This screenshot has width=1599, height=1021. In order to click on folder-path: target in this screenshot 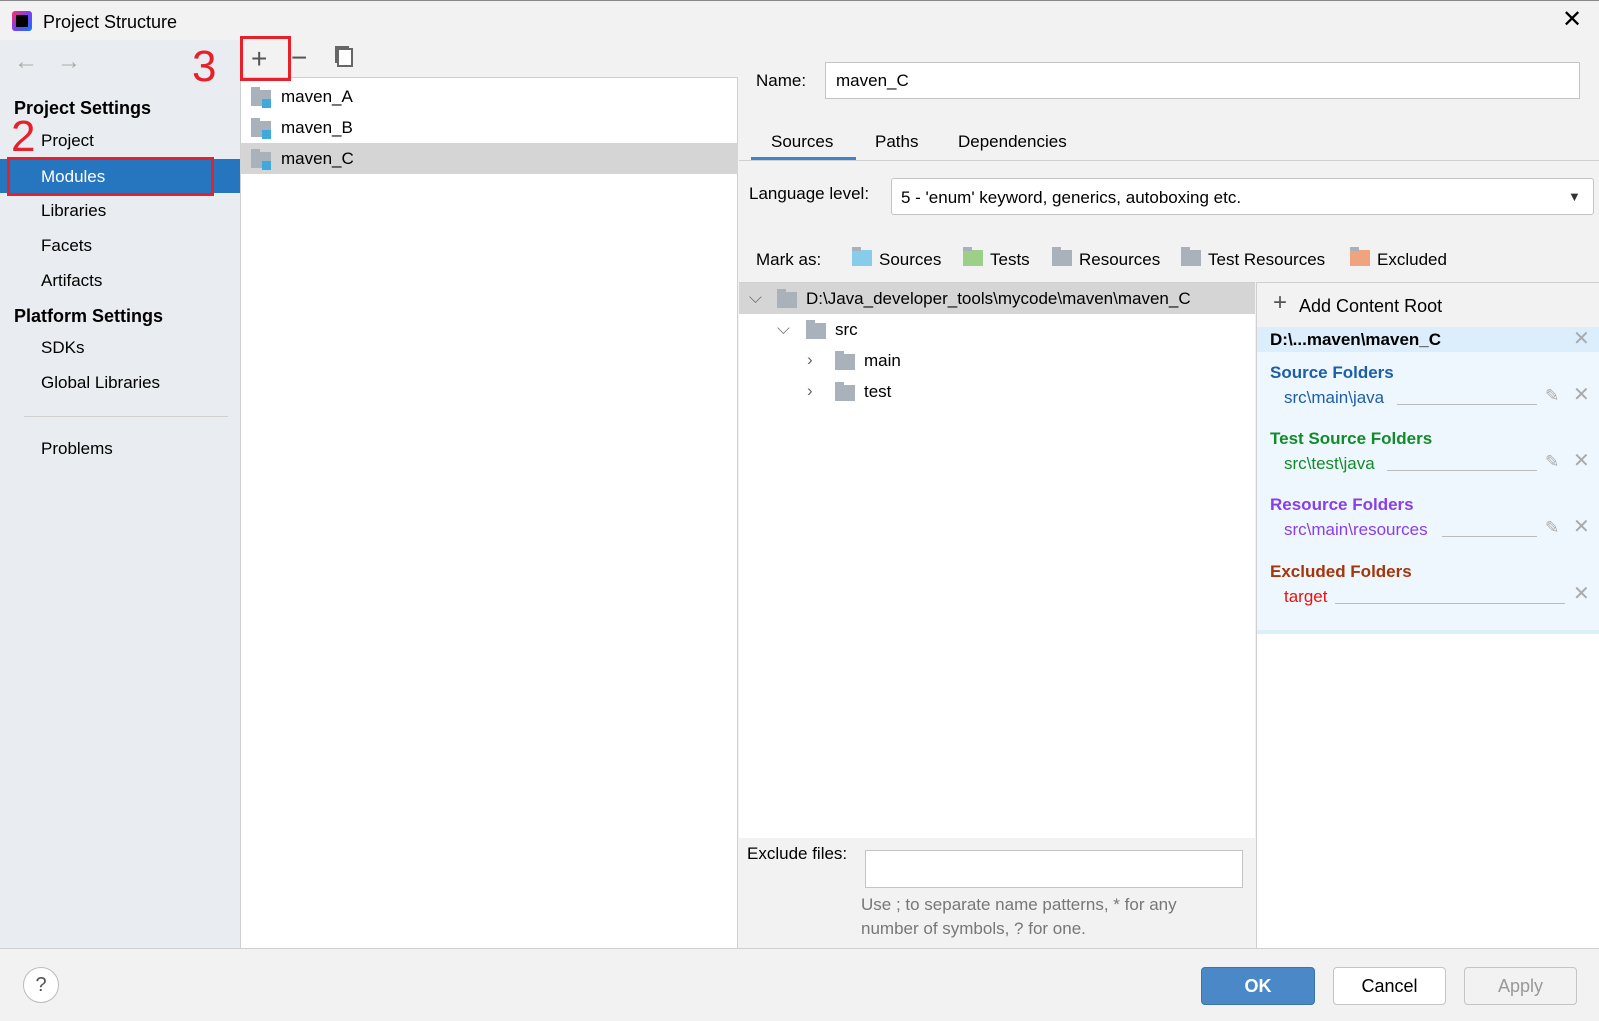, I will do `click(1306, 596)`.